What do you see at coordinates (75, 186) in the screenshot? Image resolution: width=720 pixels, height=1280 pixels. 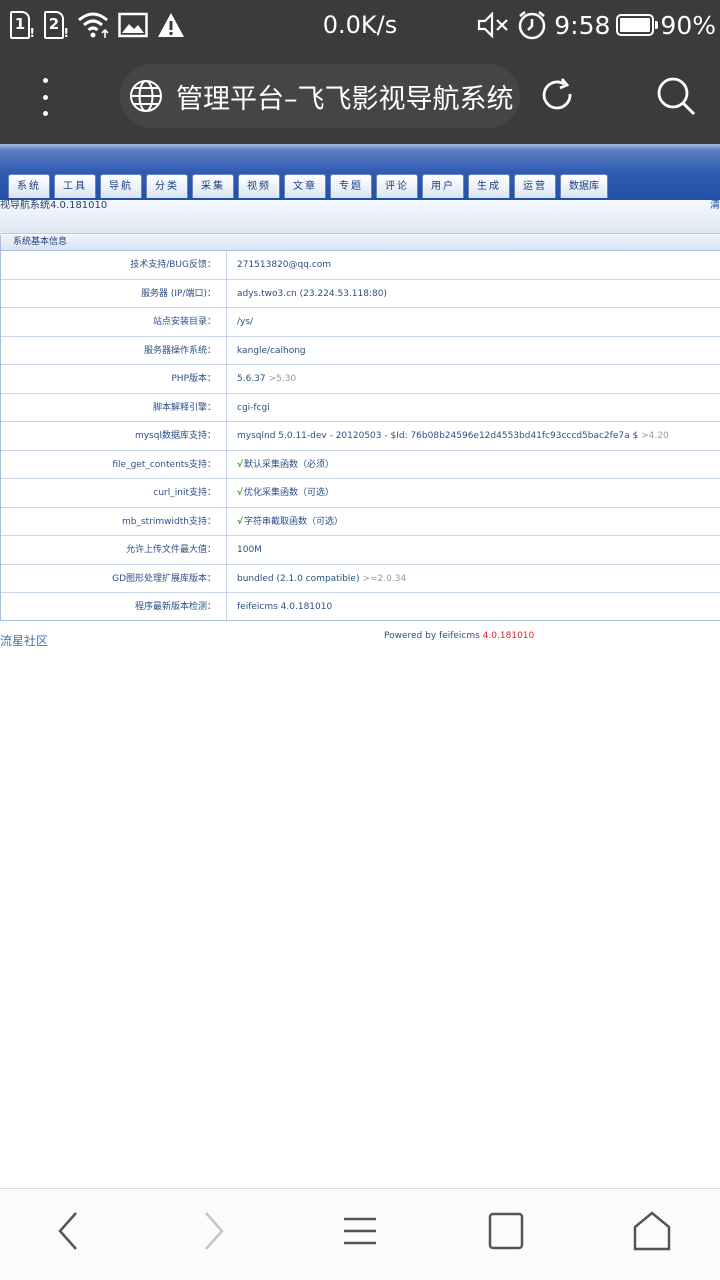 I see `tab-tools: 工具` at bounding box center [75, 186].